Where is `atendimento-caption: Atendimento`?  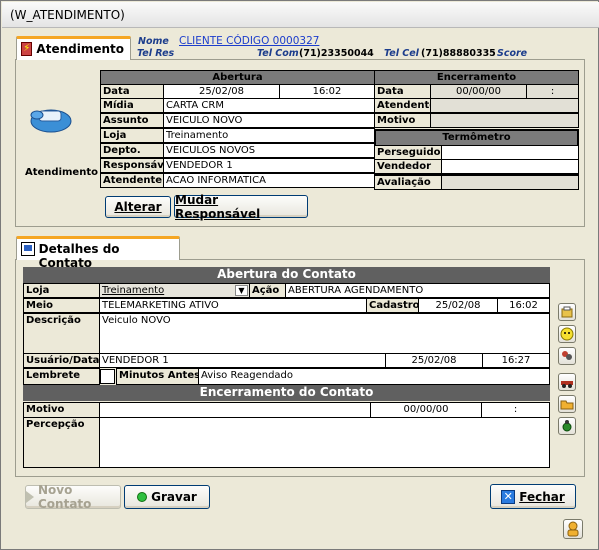 atendimento-caption: Atendimento is located at coordinates (61, 172).